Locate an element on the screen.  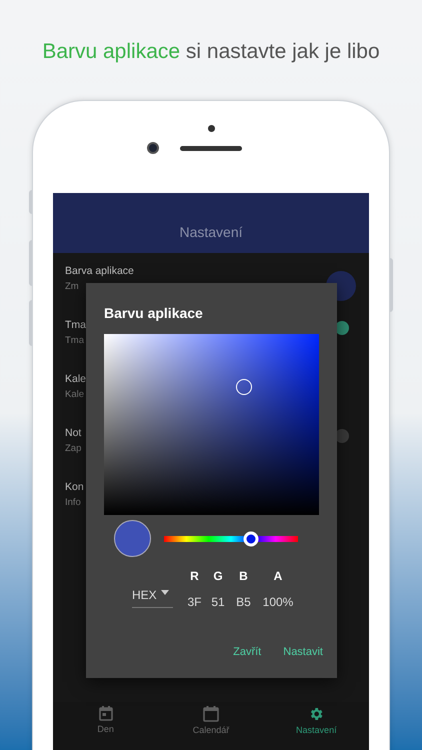
nav-tab: Nastavení is located at coordinates (316, 726).